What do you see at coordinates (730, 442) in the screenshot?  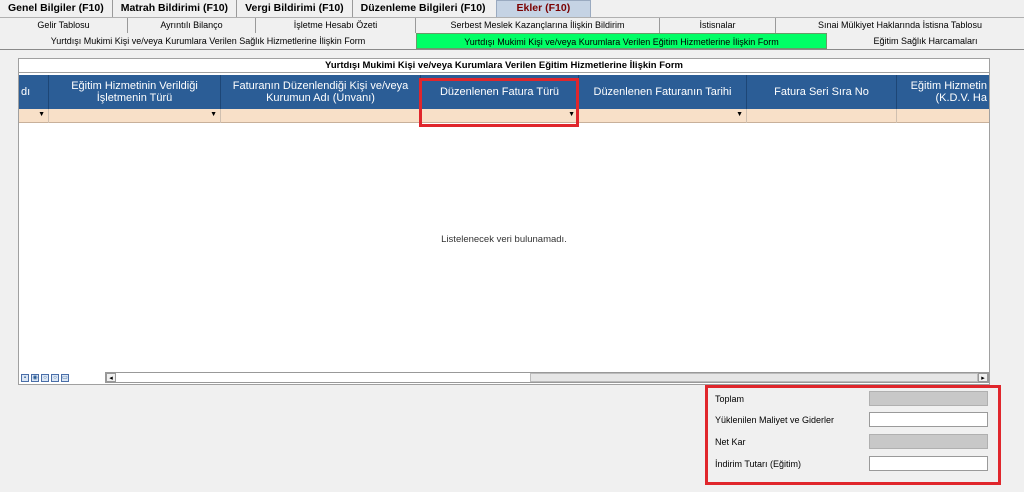 I see `netkar-label: Net Kar` at bounding box center [730, 442].